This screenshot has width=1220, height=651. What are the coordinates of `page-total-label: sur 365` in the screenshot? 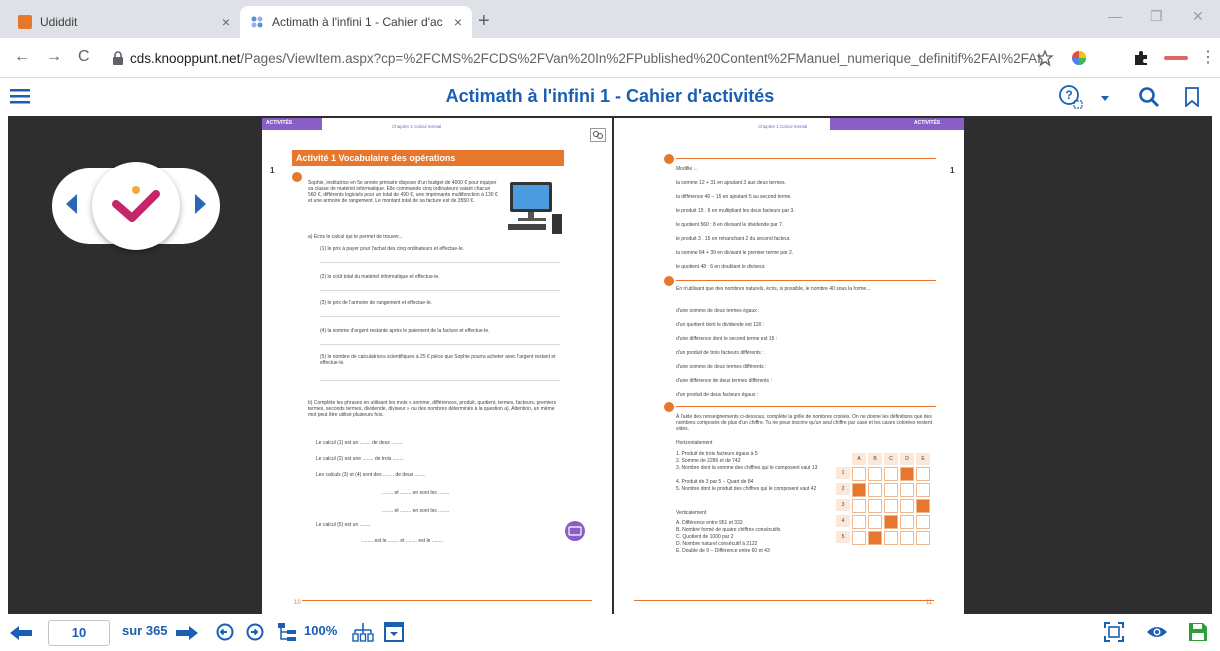 It's located at (145, 630).